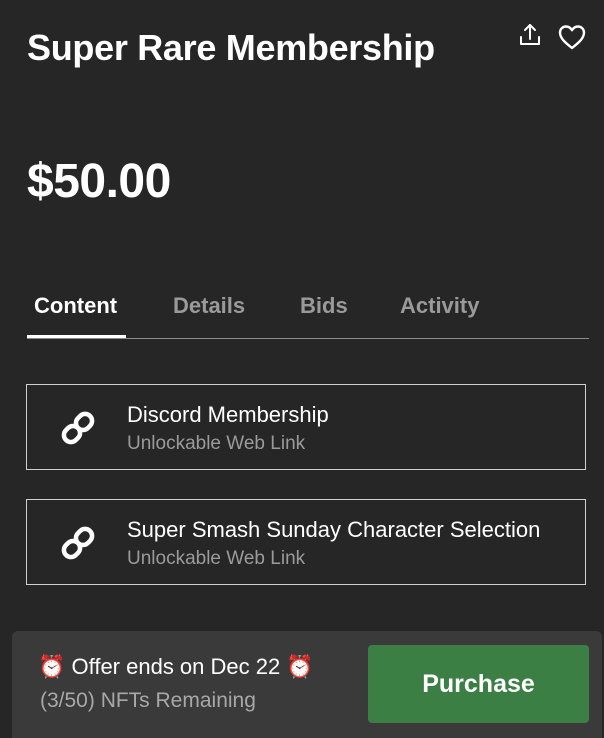 This screenshot has height=738, width=604. What do you see at coordinates (231, 47) in the screenshot?
I see `page-title: Super Rare Membership` at bounding box center [231, 47].